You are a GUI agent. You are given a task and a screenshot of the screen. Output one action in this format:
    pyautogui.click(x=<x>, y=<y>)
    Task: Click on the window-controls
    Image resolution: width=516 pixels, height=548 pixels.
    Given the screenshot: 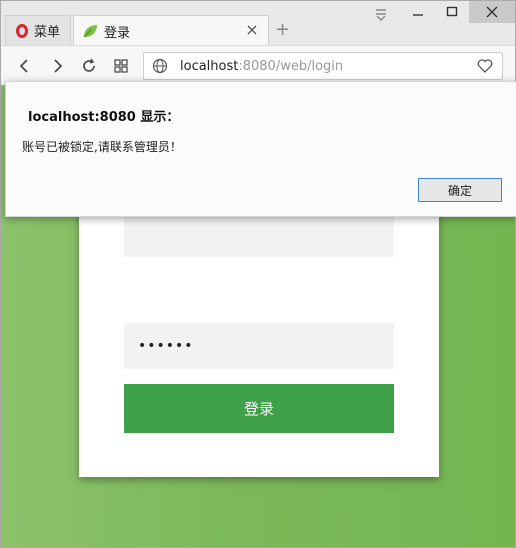 What is the action you would take?
    pyautogui.click(x=458, y=14)
    